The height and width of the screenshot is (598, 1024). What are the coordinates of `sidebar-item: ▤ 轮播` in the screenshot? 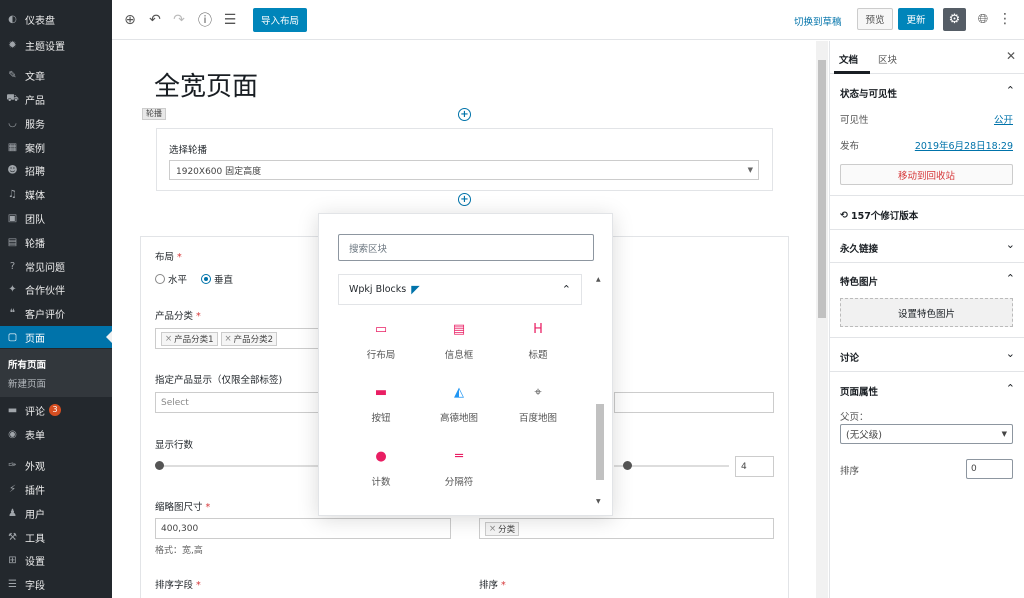 It's located at (56, 242).